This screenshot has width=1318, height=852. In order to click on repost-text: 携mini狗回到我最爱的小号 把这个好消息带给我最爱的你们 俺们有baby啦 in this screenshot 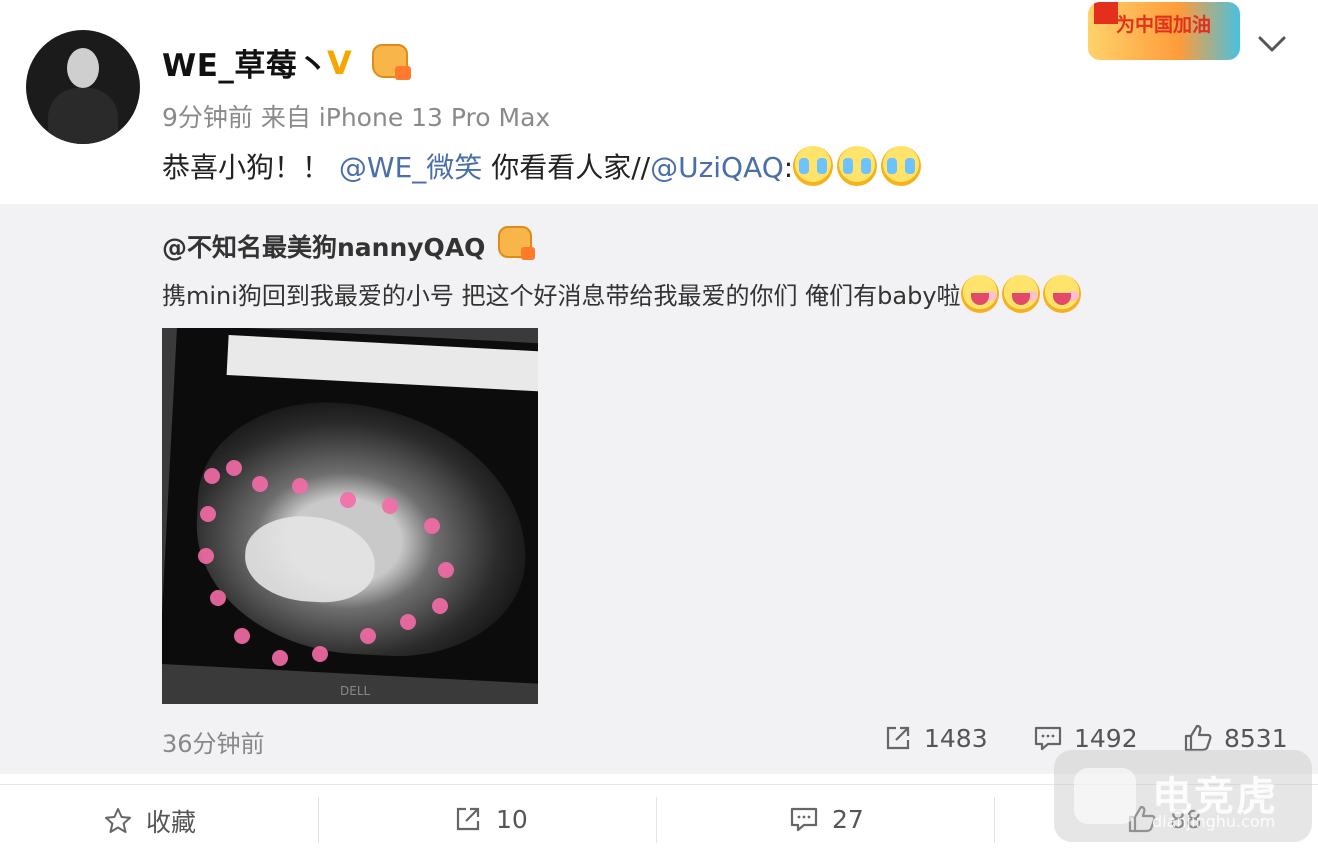, I will do `click(623, 295)`.